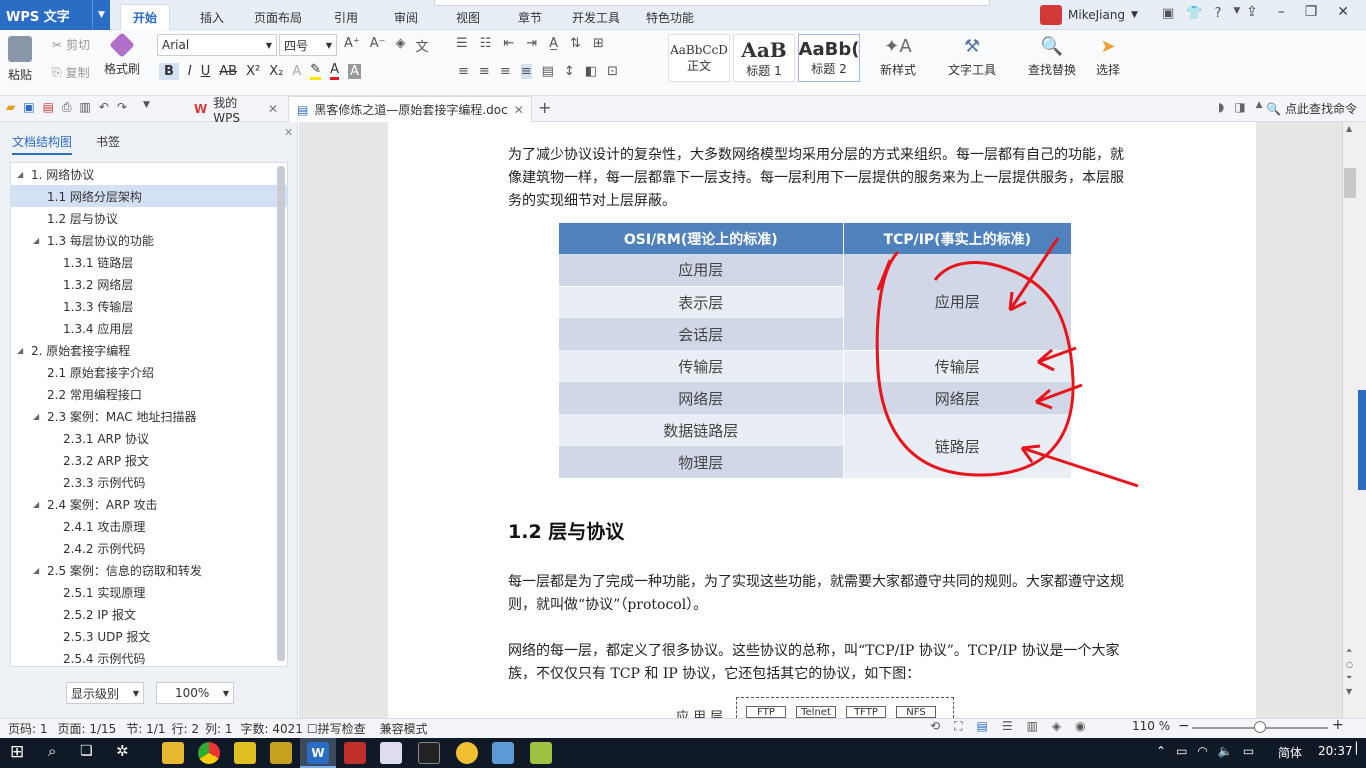 The image size is (1366, 768). Describe the element at coordinates (401, 45) in the screenshot. I see `clear-format-icon: ◈` at that location.